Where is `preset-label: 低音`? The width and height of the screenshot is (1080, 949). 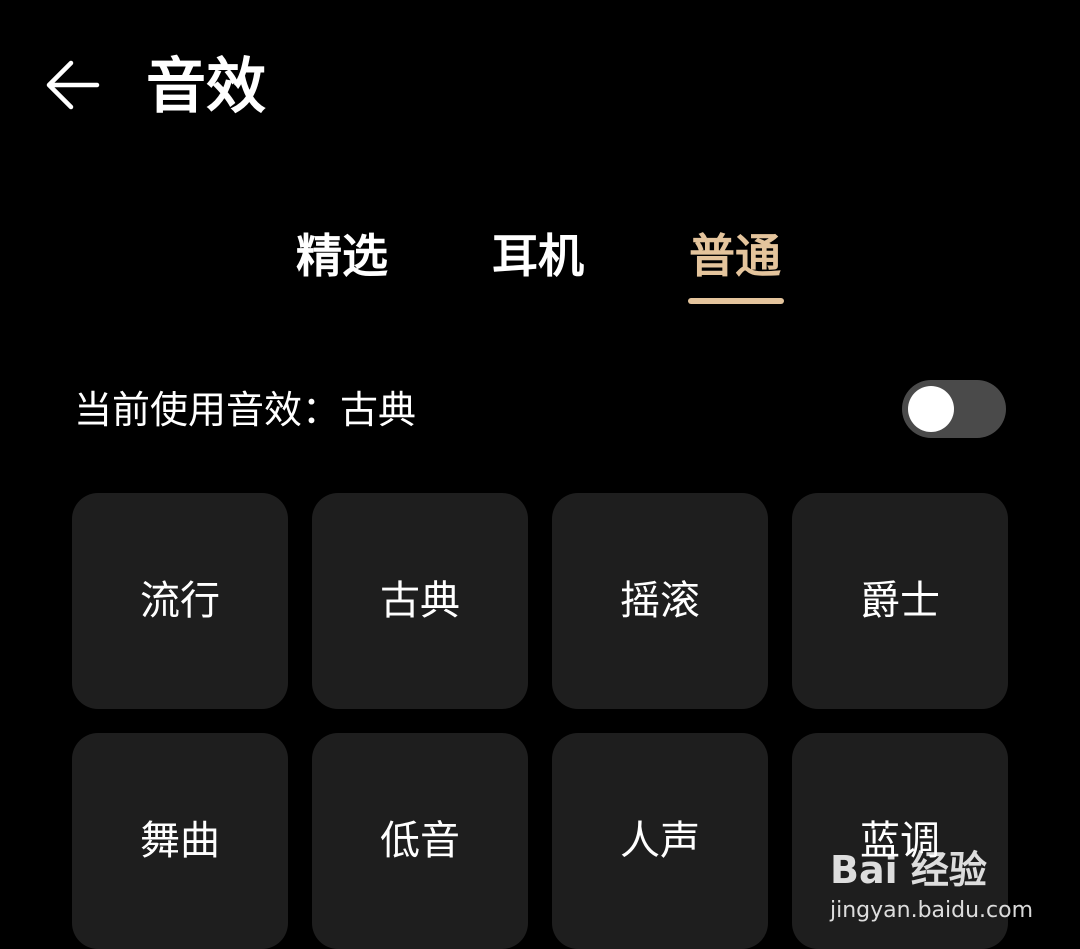
preset-label: 低音 is located at coordinates (420, 841).